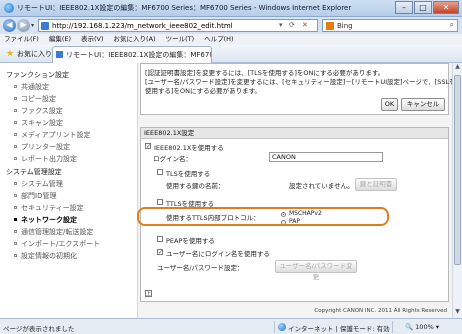 The height and width of the screenshot is (334, 462). What do you see at coordinates (35, 196) in the screenshot?
I see `sidebar-item-department-id: 部門ID管理` at bounding box center [35, 196].